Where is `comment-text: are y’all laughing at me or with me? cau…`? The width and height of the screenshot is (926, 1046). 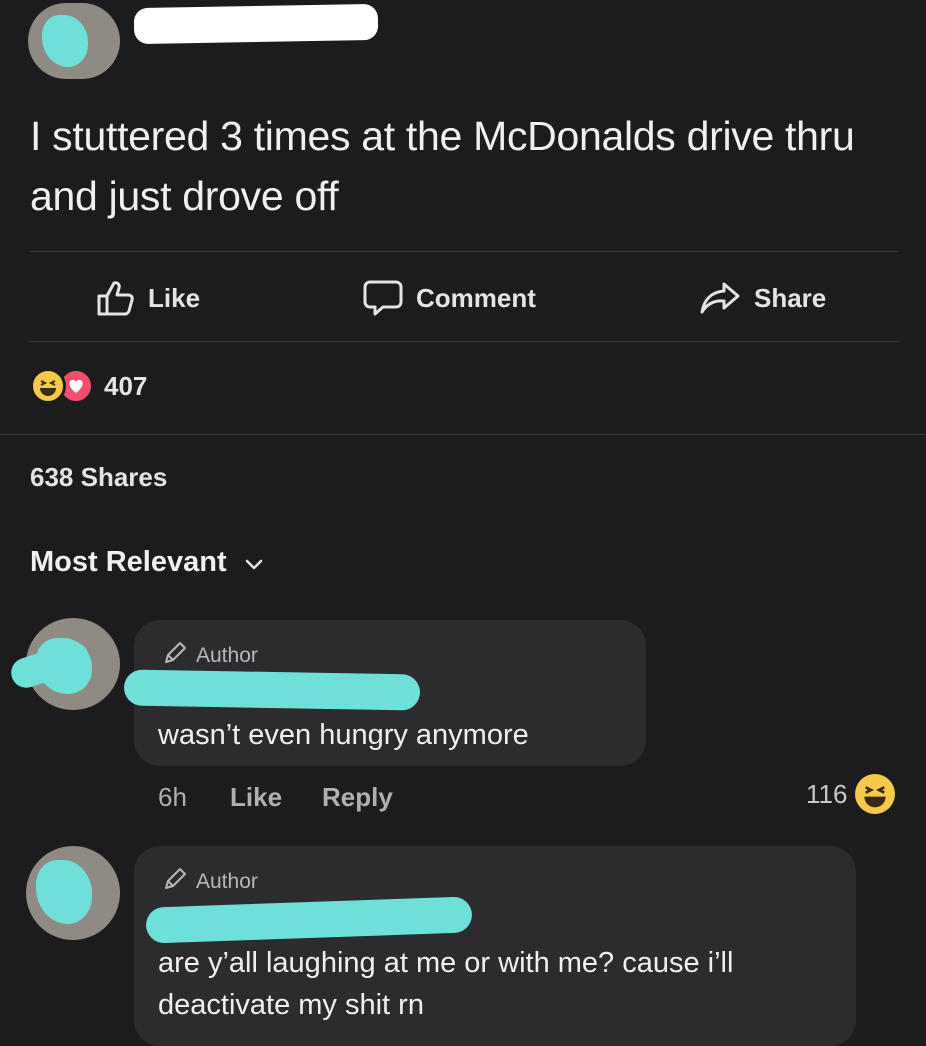 comment-text: are y’all laughing at me or with me? cau… is located at coordinates (446, 984).